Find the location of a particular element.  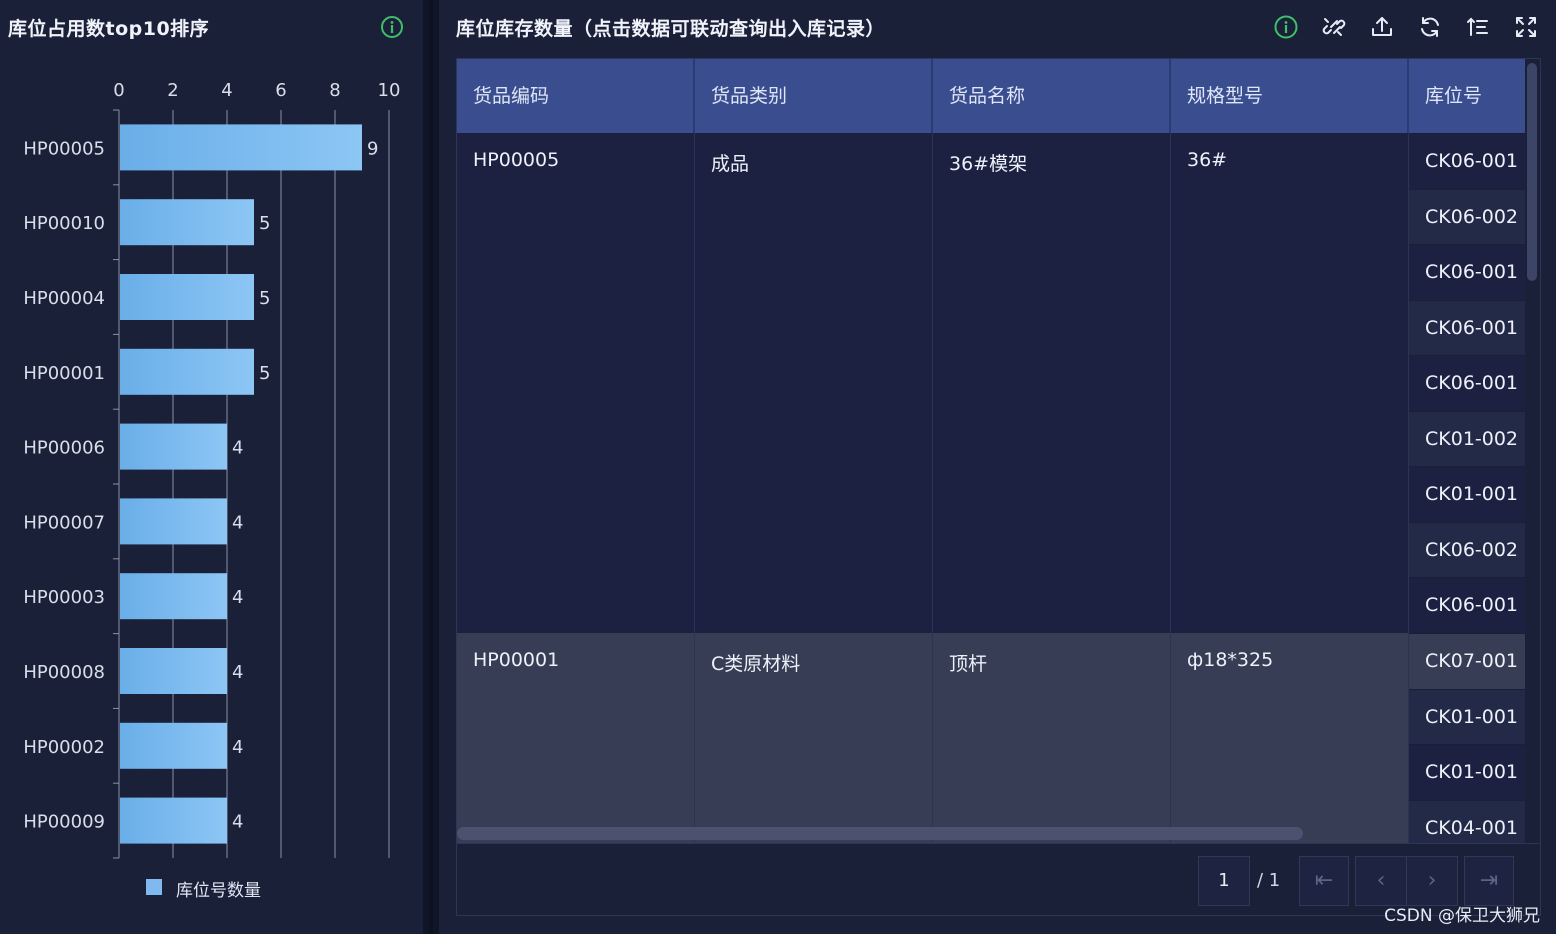

cell-spec: 36# is located at coordinates (1290, 383).